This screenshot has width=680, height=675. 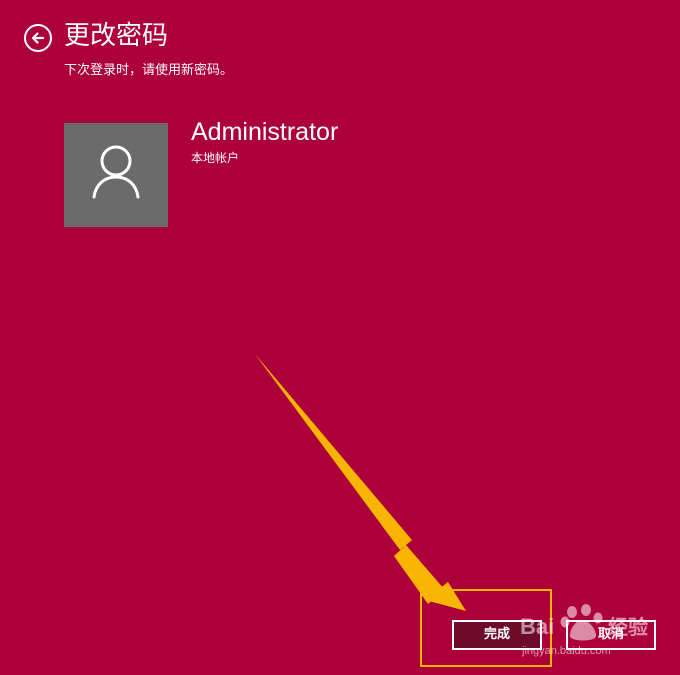 What do you see at coordinates (116, 36) in the screenshot?
I see `page-title: 更改密码` at bounding box center [116, 36].